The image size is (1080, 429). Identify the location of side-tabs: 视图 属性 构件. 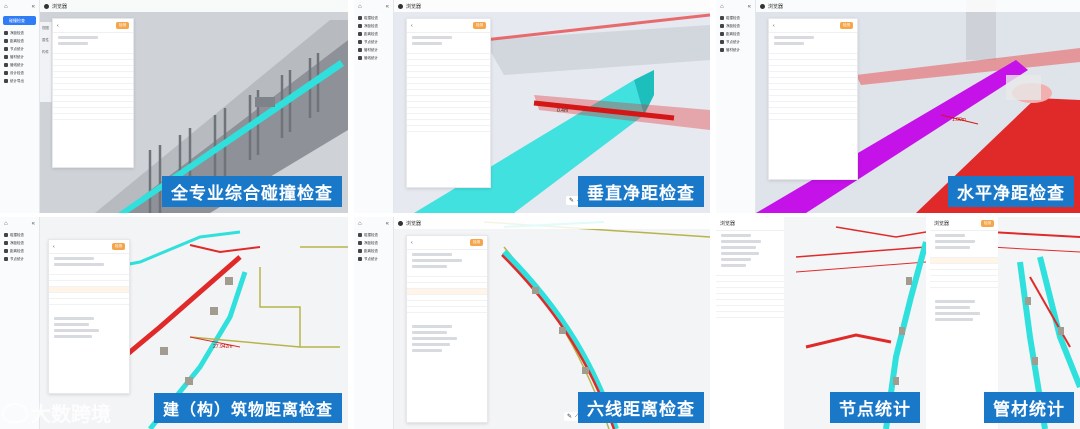
(46, 62).